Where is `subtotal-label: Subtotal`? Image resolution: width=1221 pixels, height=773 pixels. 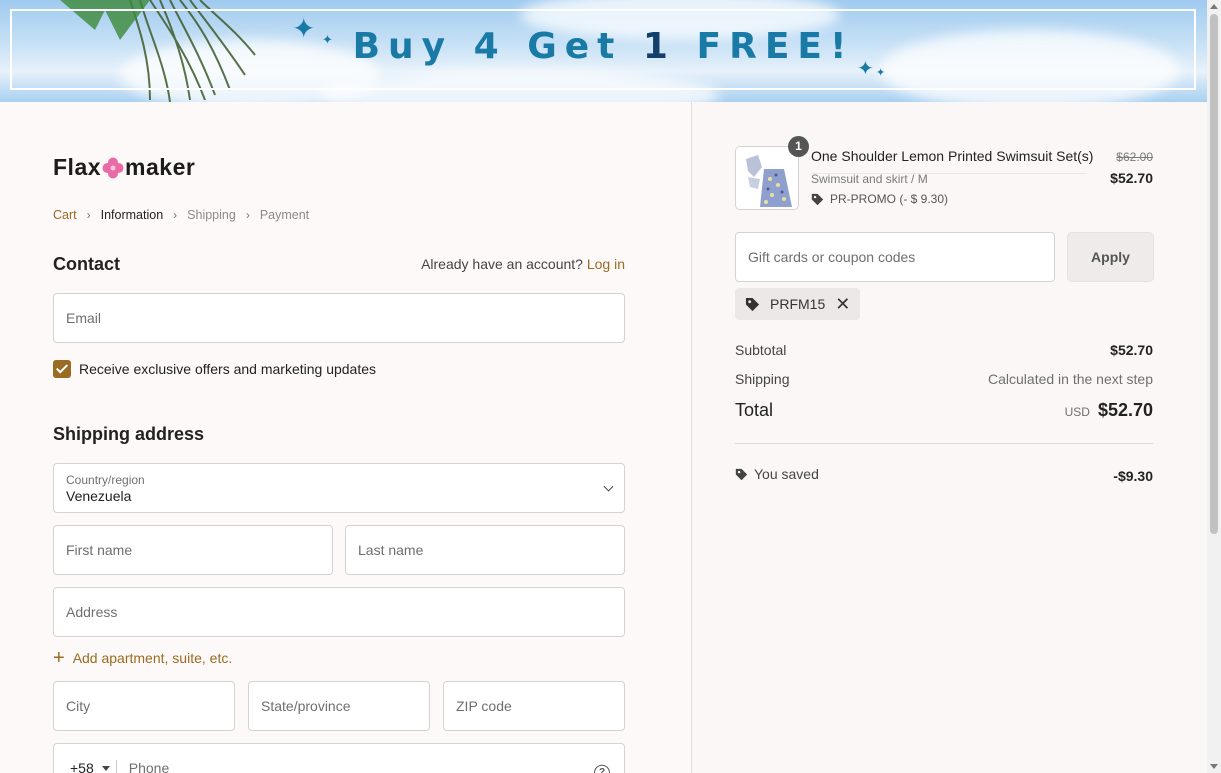 subtotal-label: Subtotal is located at coordinates (761, 350).